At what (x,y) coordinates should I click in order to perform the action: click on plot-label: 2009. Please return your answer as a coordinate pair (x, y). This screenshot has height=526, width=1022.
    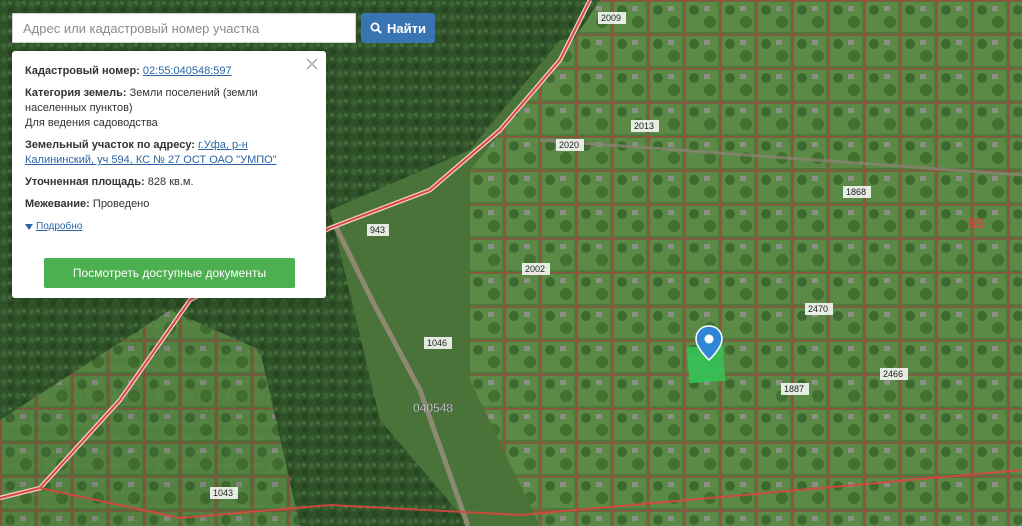
    Looking at the image, I should click on (612, 18).